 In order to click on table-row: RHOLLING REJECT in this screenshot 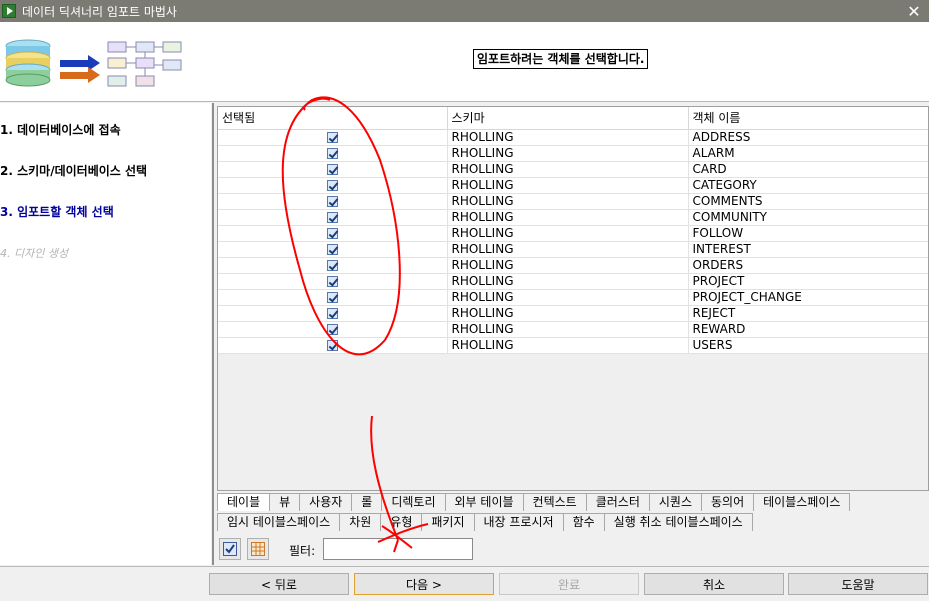, I will do `click(573, 313)`.